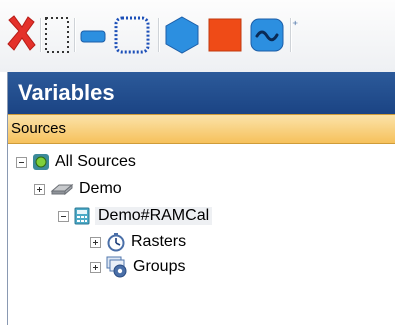 The height and width of the screenshot is (325, 395). What do you see at coordinates (295, 25) in the screenshot?
I see `more-tools-indicator: ⁺` at bounding box center [295, 25].